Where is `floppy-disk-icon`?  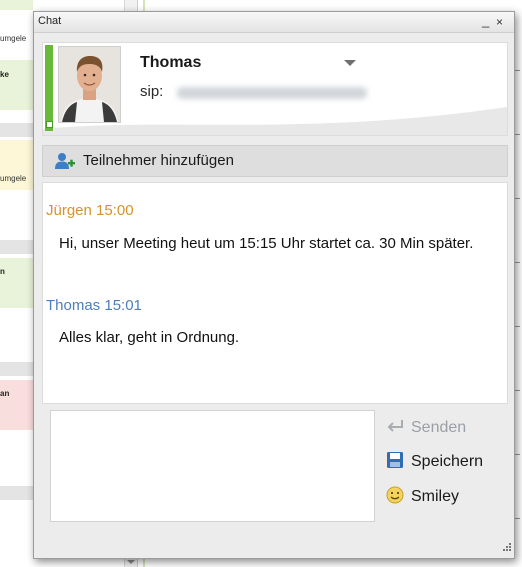
floppy-disk-icon is located at coordinates (395, 460).